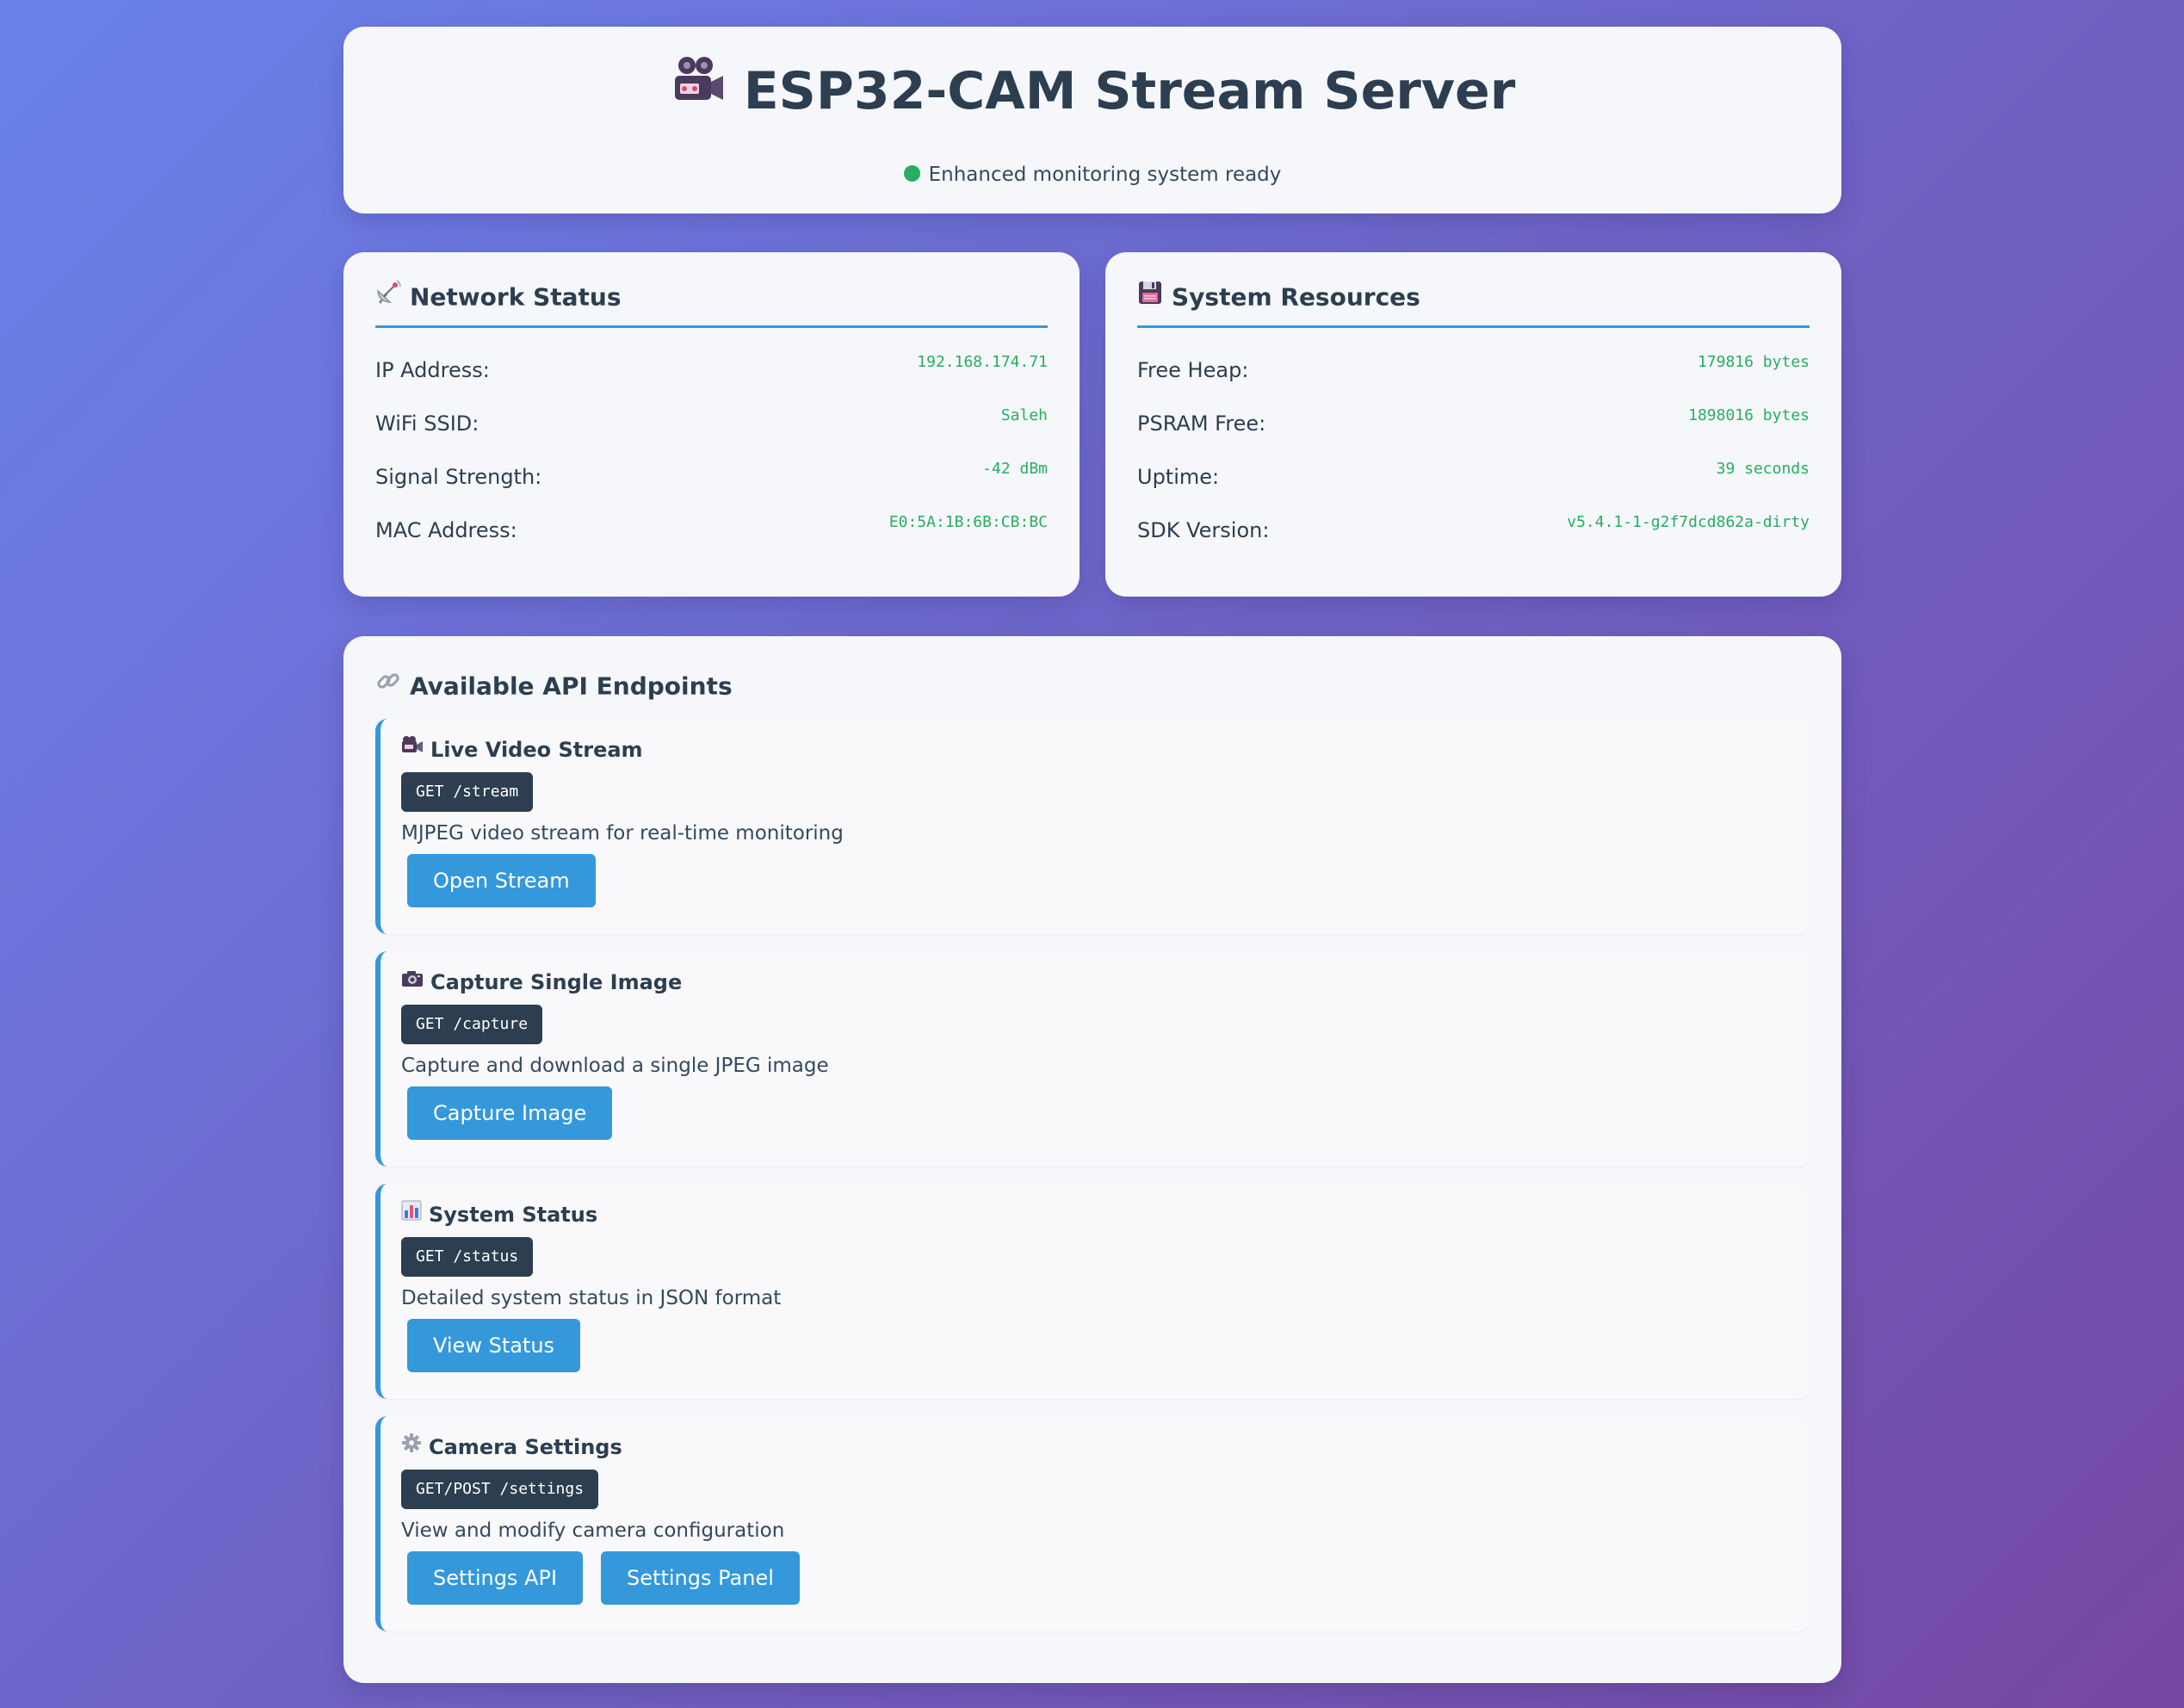 The width and height of the screenshot is (2184, 1708). I want to click on page-title: ESP32-CAM Stream Server, so click(1129, 91).